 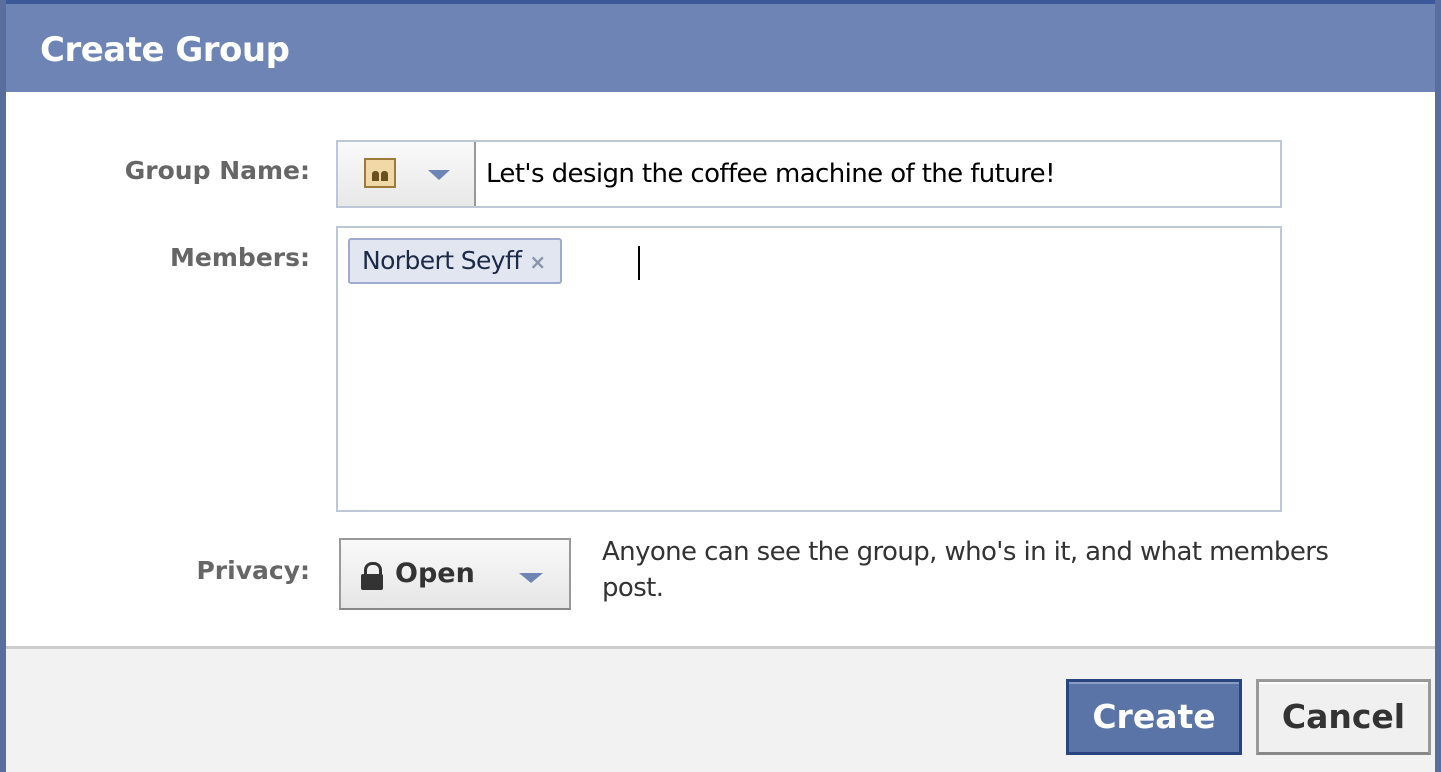 I want to click on member-token-name: Norbert Seyff, so click(x=442, y=260).